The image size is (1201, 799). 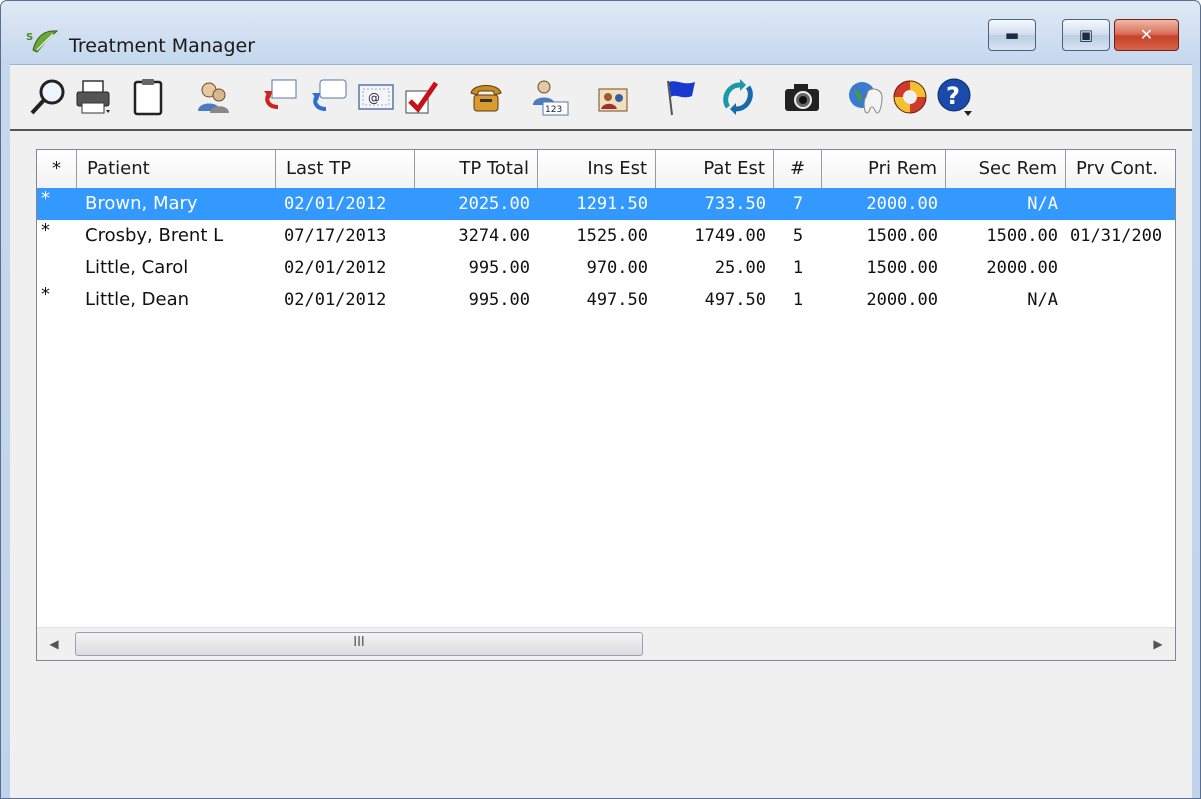 I want to click on column-header-last-tp: Last TP, so click(x=345, y=169).